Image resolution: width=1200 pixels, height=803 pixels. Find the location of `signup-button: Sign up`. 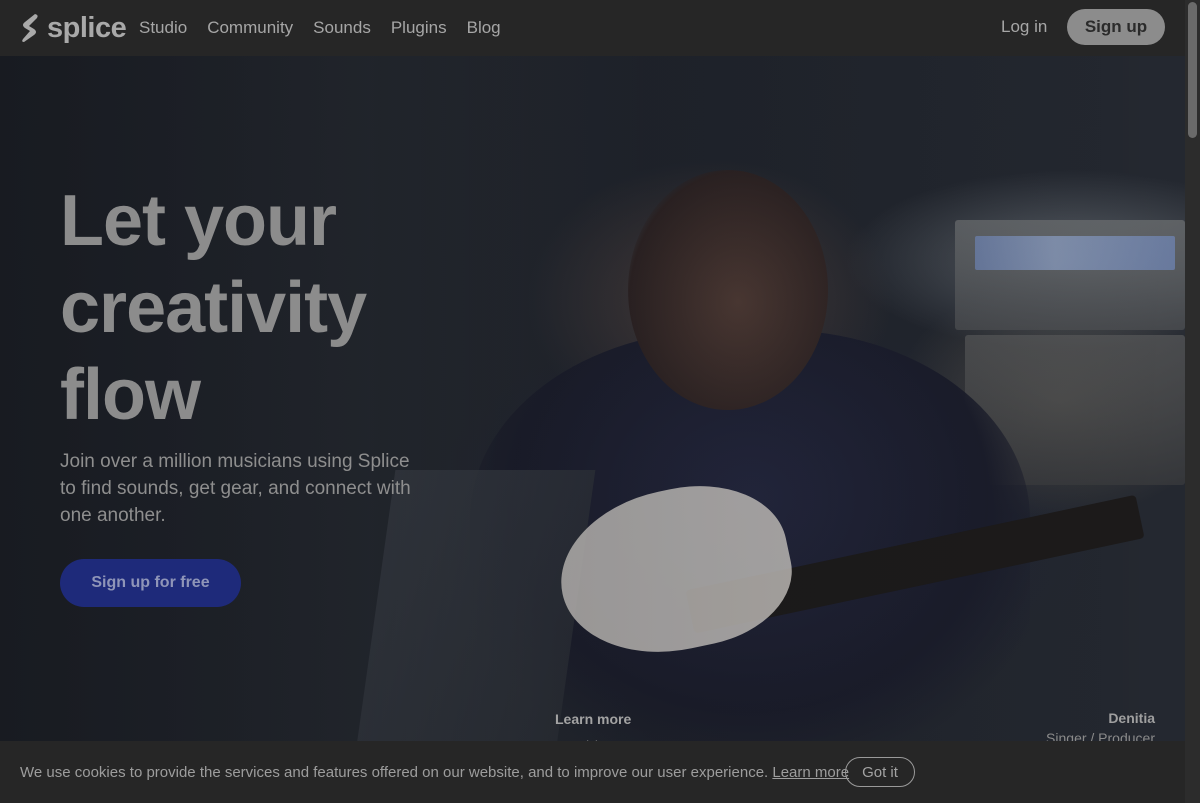

signup-button: Sign up is located at coordinates (1116, 27).